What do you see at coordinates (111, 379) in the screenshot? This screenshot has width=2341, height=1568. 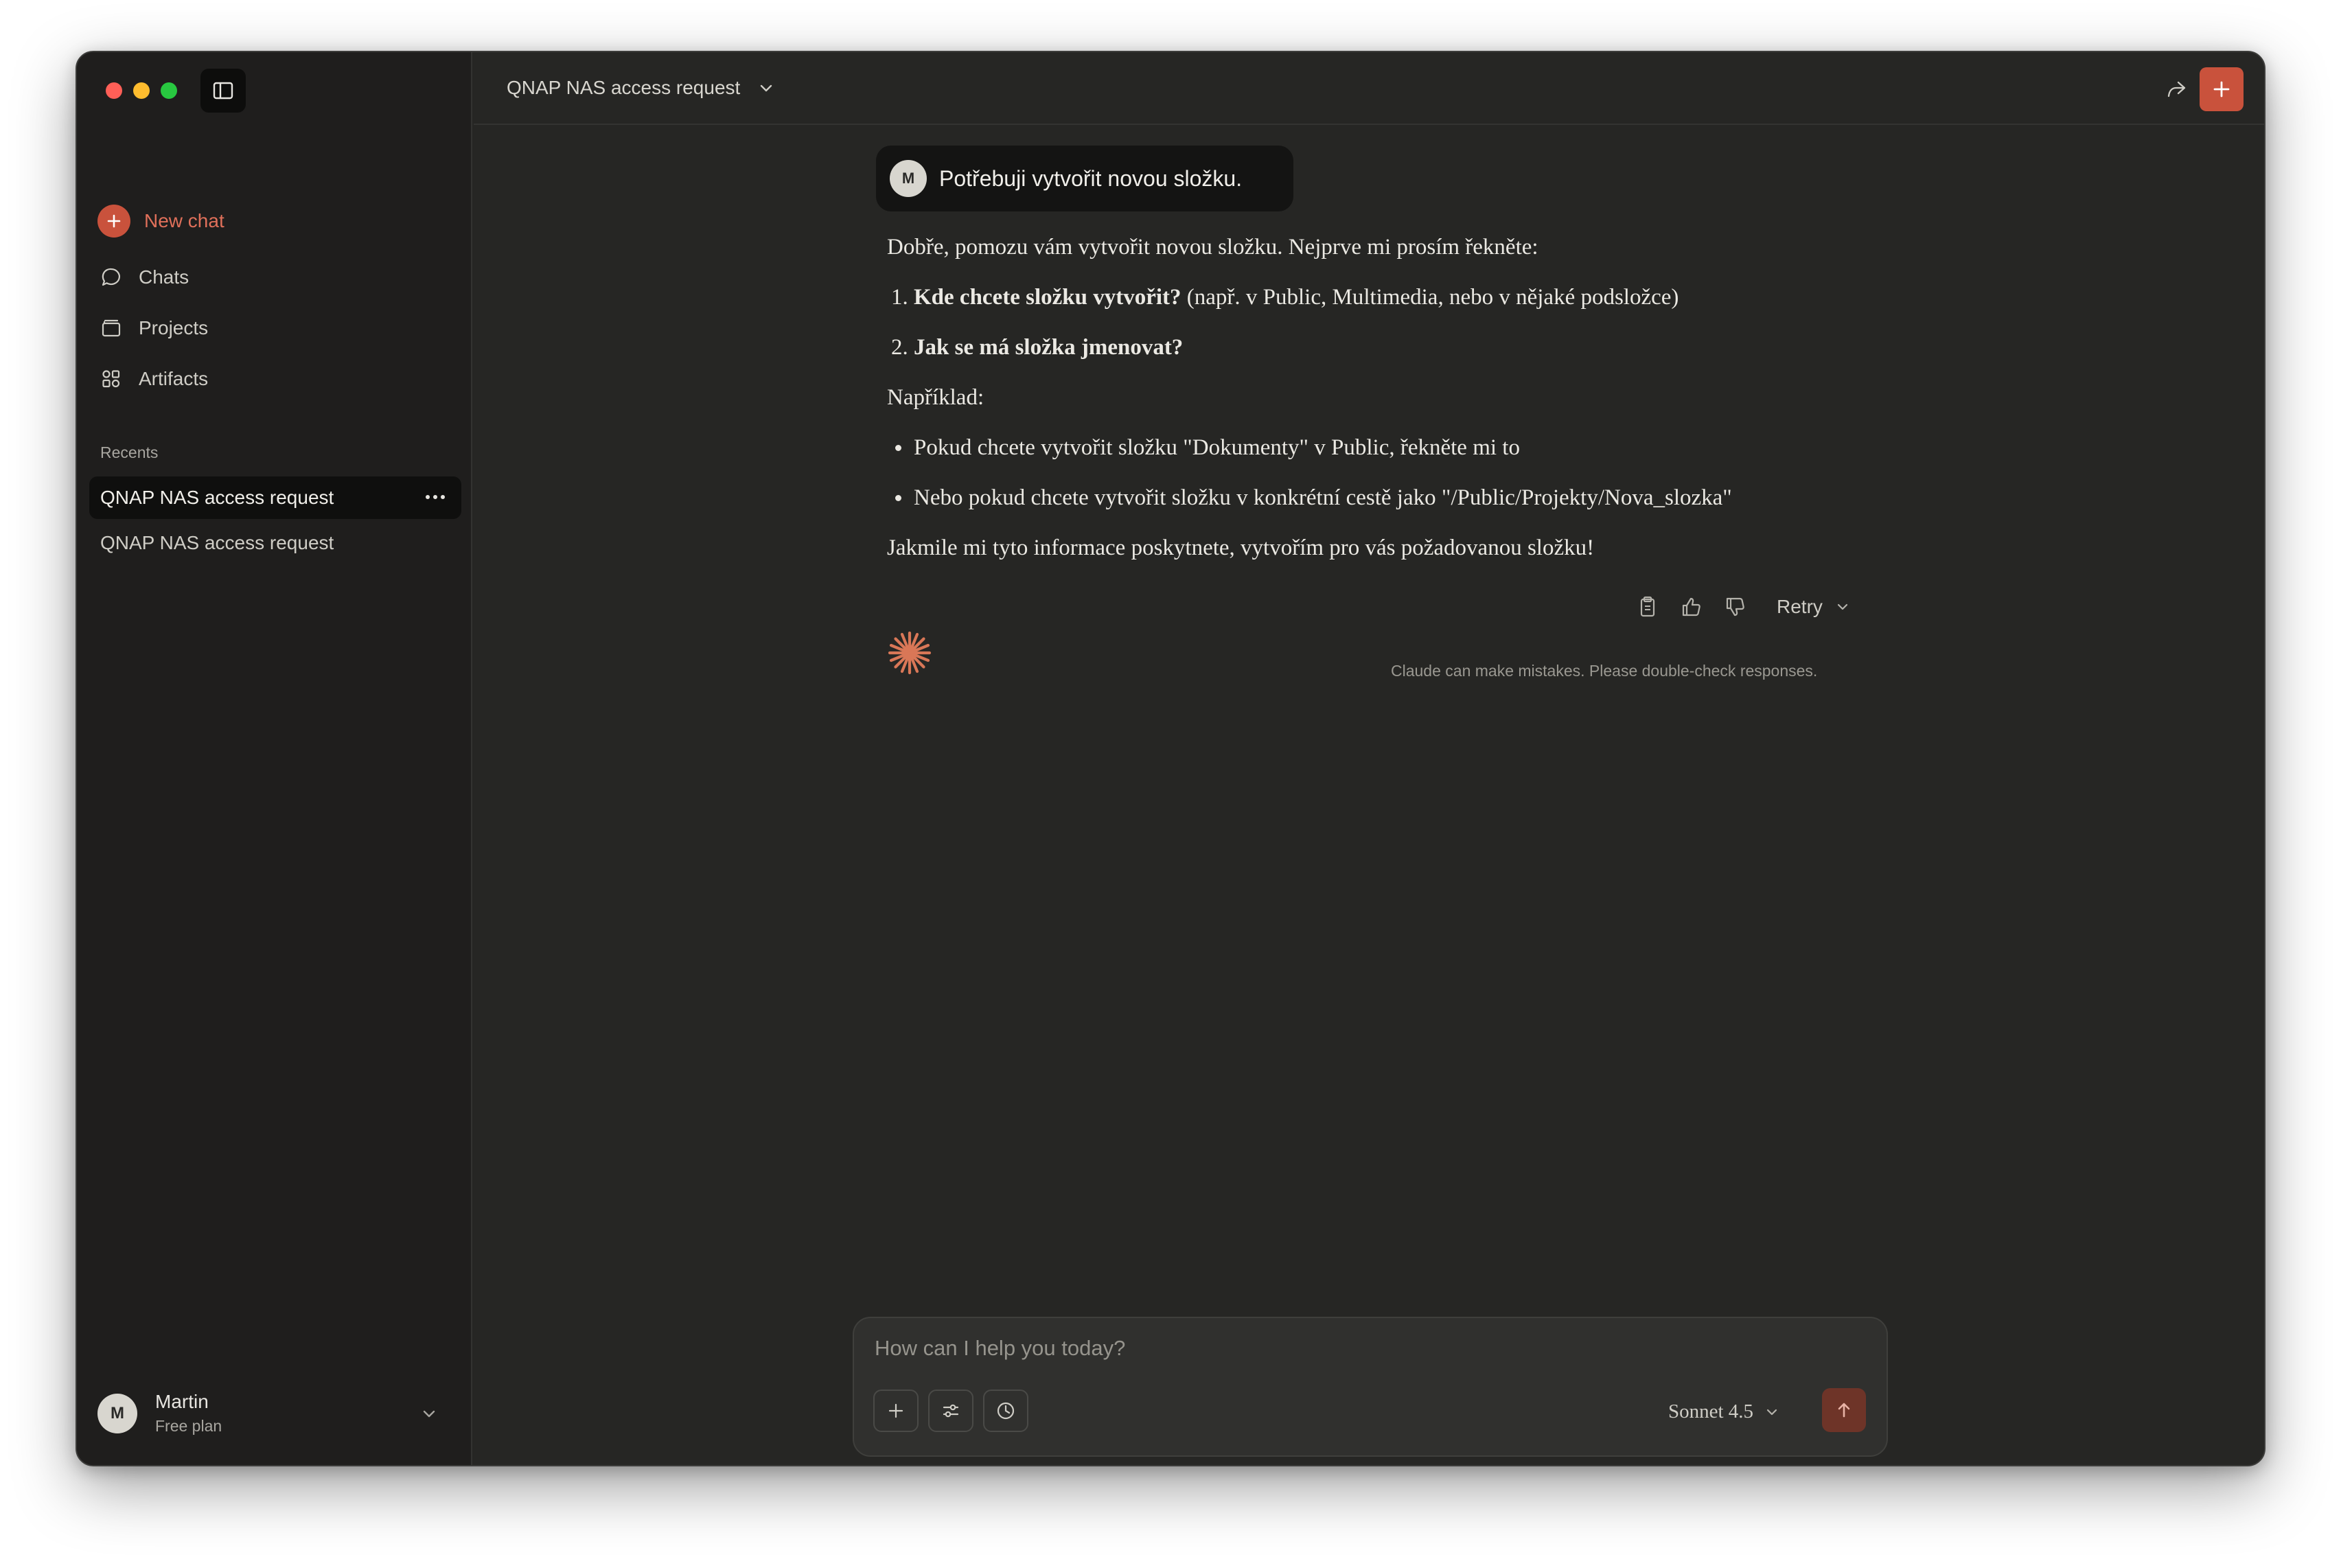 I see `artifacts-grid-icon` at bounding box center [111, 379].